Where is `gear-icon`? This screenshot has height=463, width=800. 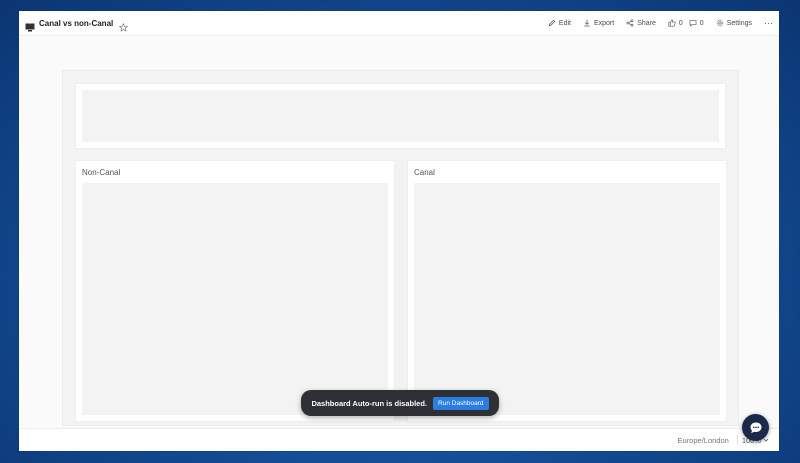 gear-icon is located at coordinates (719, 23).